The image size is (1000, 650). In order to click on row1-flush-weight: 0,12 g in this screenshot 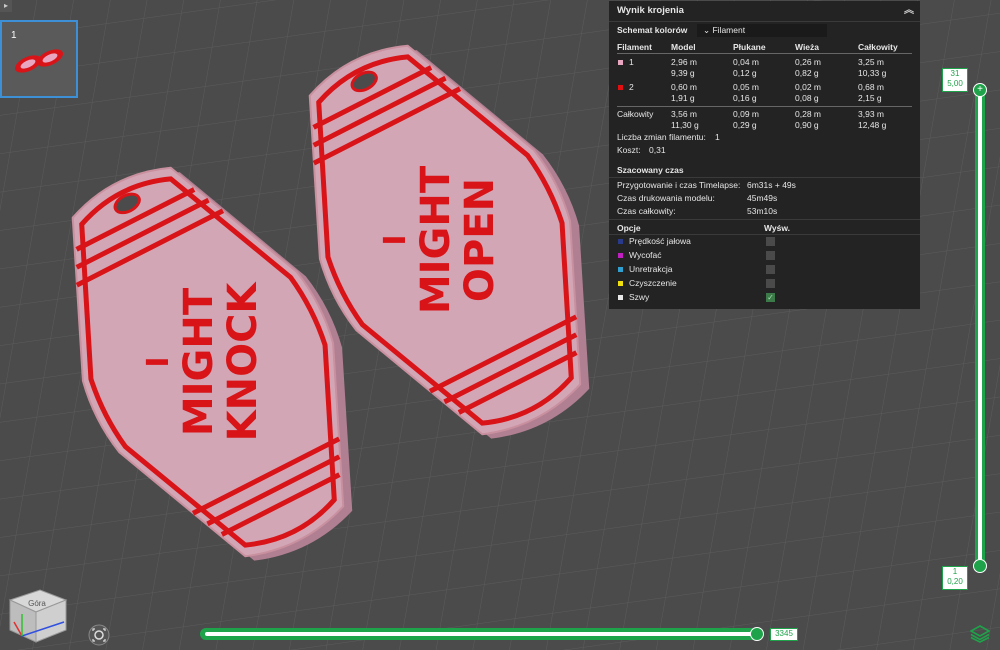, I will do `click(745, 73)`.